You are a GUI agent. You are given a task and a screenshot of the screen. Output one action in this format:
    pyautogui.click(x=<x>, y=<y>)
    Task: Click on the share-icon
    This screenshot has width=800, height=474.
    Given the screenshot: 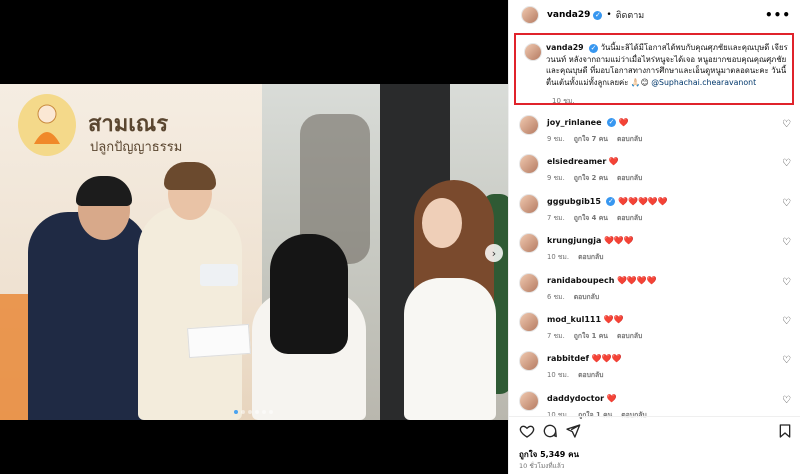 What is the action you would take?
    pyautogui.click(x=573, y=431)
    